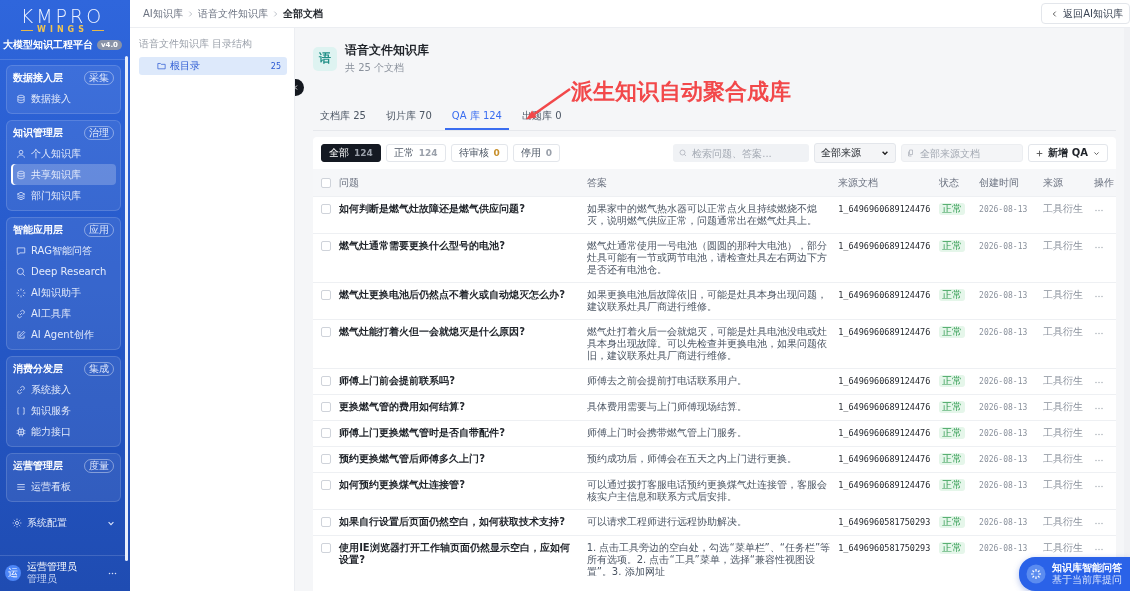  I want to click on nav-item: RAG智能问答, so click(63, 250).